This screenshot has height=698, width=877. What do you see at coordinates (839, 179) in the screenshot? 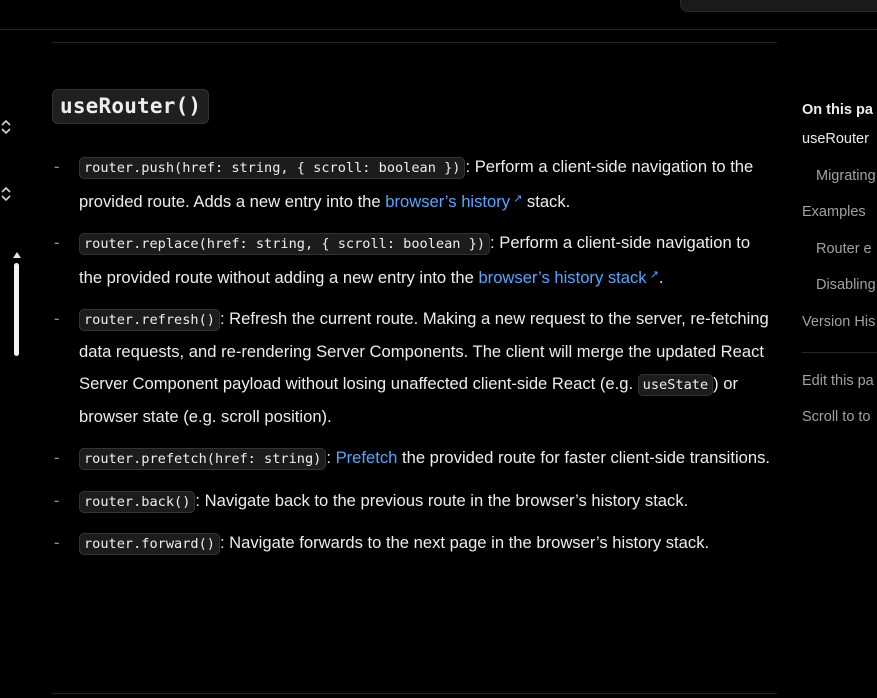
I see `toc-item: Migrating` at bounding box center [839, 179].